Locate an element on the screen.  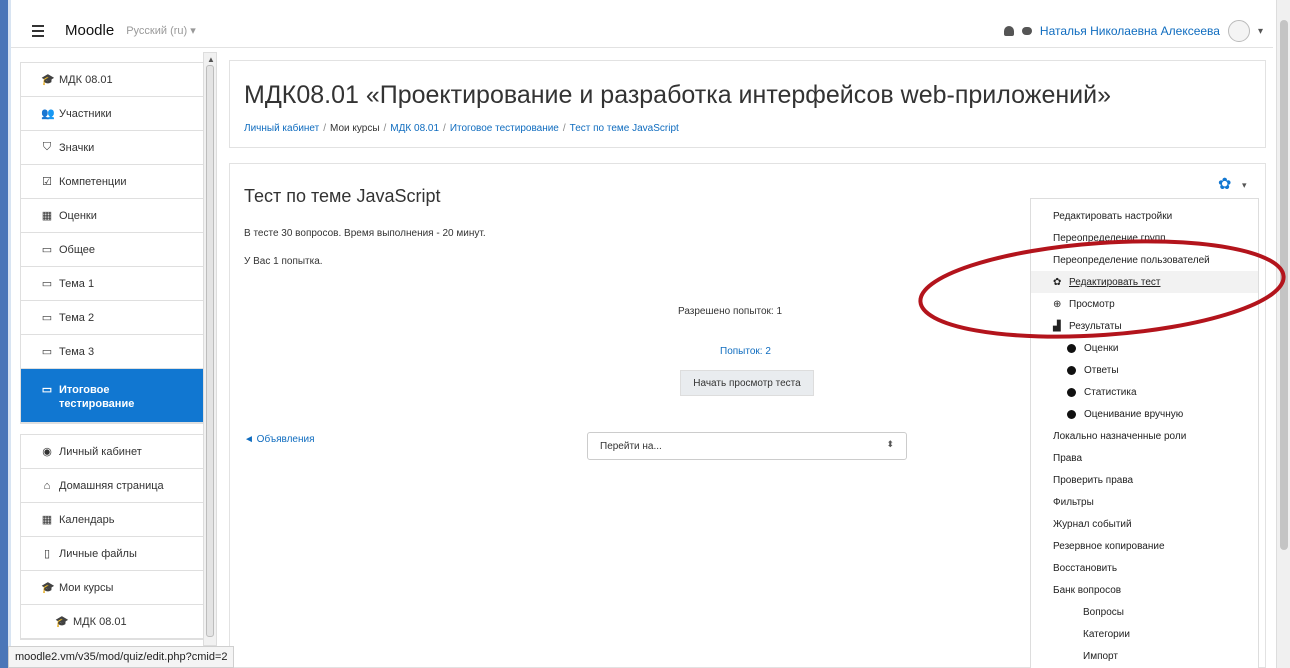
breadcrumb-item: Тест по теме JavaScript is located at coordinates (624, 128).